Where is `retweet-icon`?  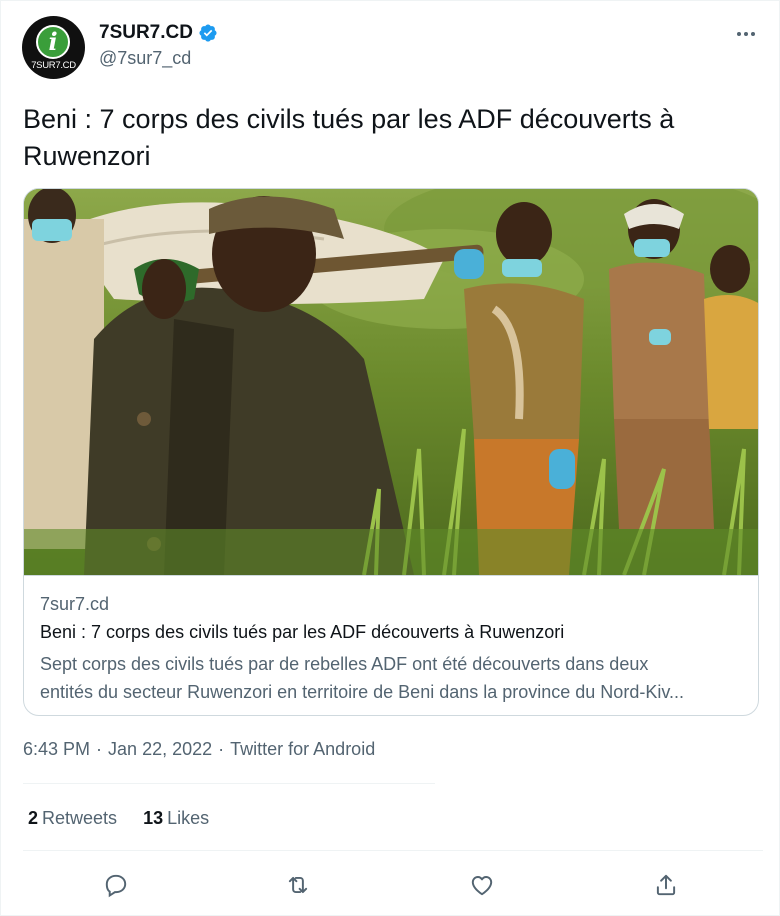
retweet-icon is located at coordinates (298, 885).